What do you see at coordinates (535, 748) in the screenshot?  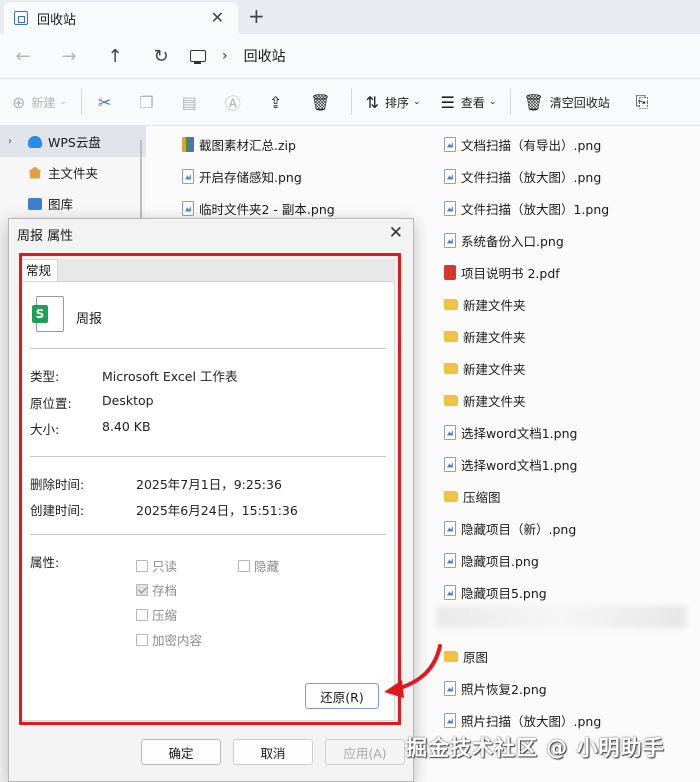 I see `watermark: 掘金技术社区 @ 小明助手` at bounding box center [535, 748].